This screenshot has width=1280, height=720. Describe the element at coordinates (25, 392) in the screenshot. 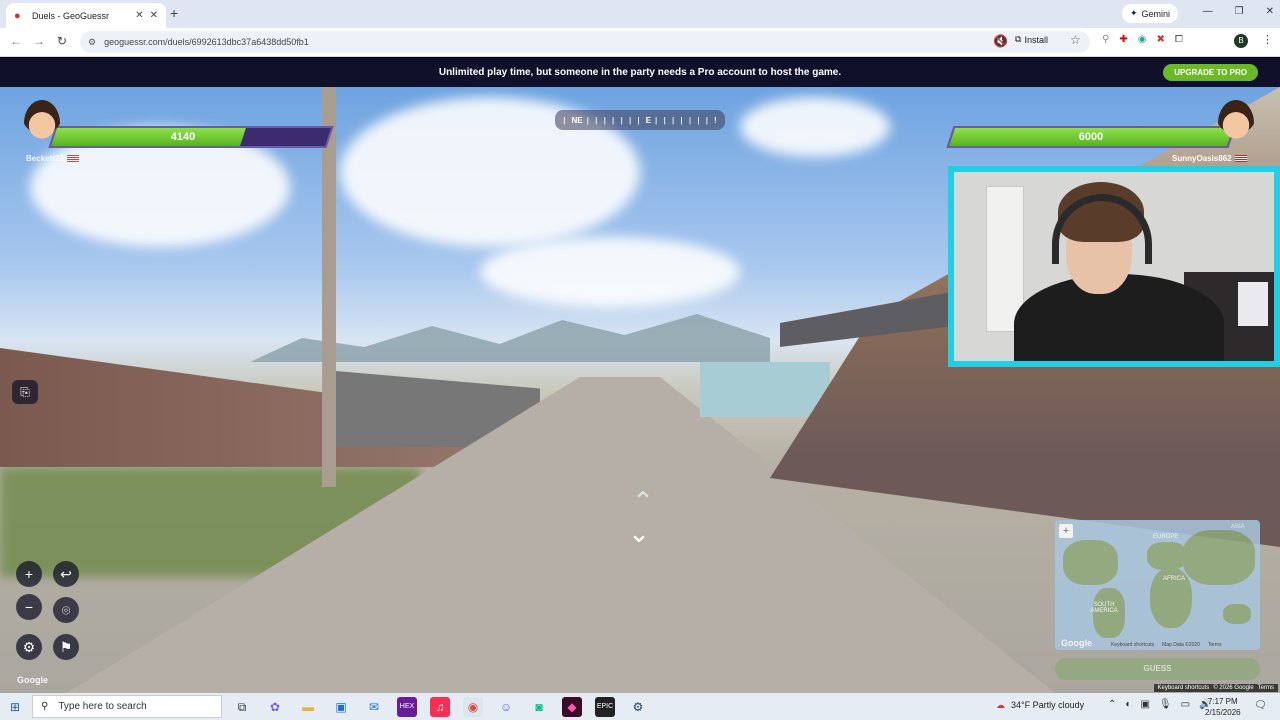

I see `report-button: ⎘` at that location.